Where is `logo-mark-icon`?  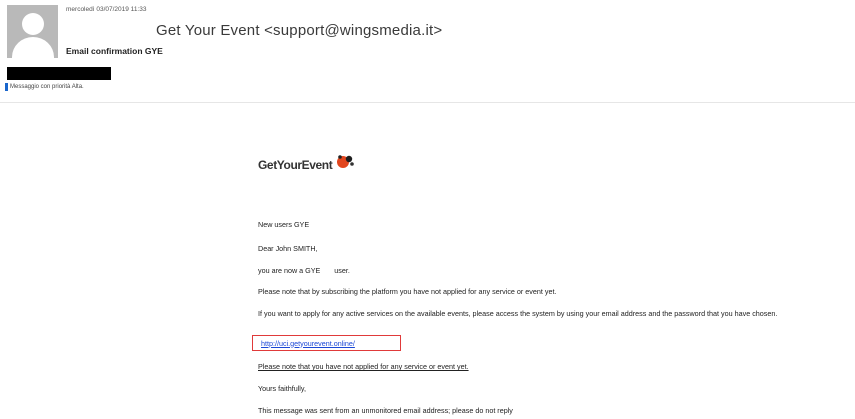 logo-mark-icon is located at coordinates (346, 161).